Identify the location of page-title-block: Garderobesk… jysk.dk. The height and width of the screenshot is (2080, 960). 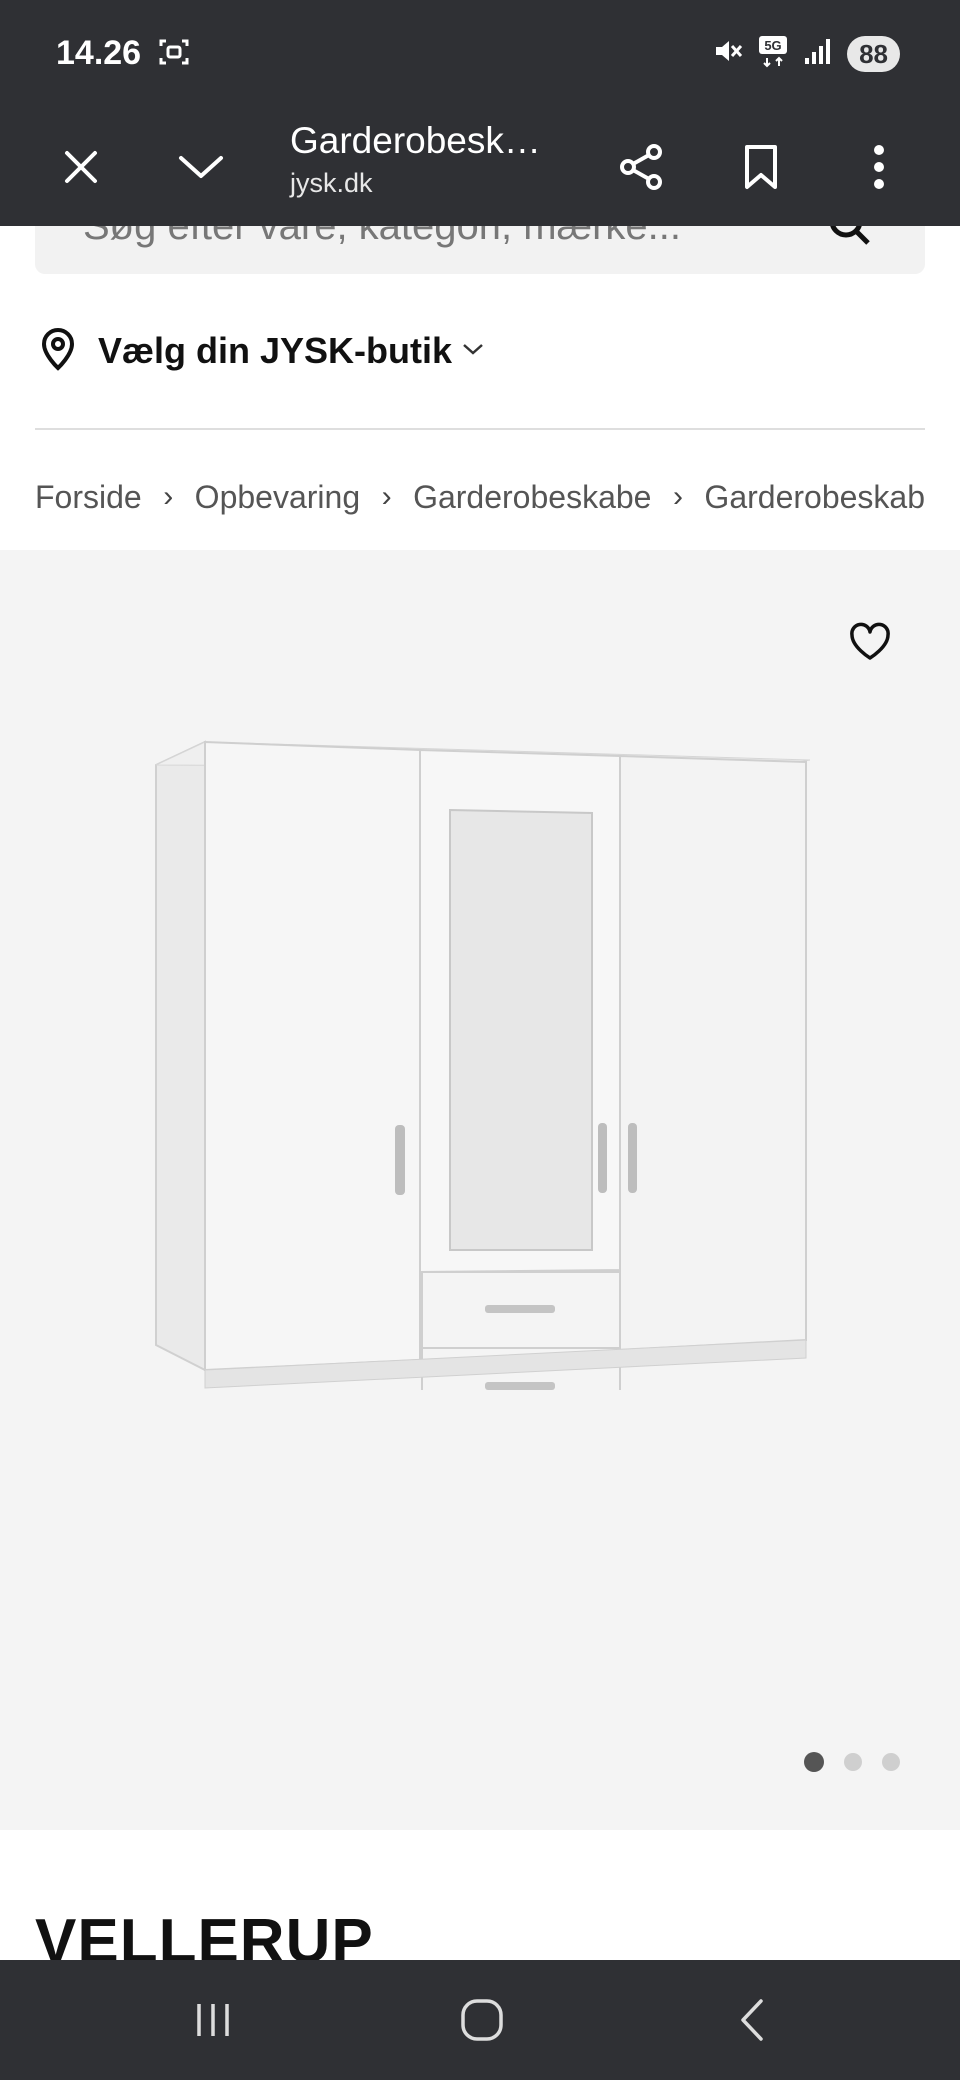
(440, 155).